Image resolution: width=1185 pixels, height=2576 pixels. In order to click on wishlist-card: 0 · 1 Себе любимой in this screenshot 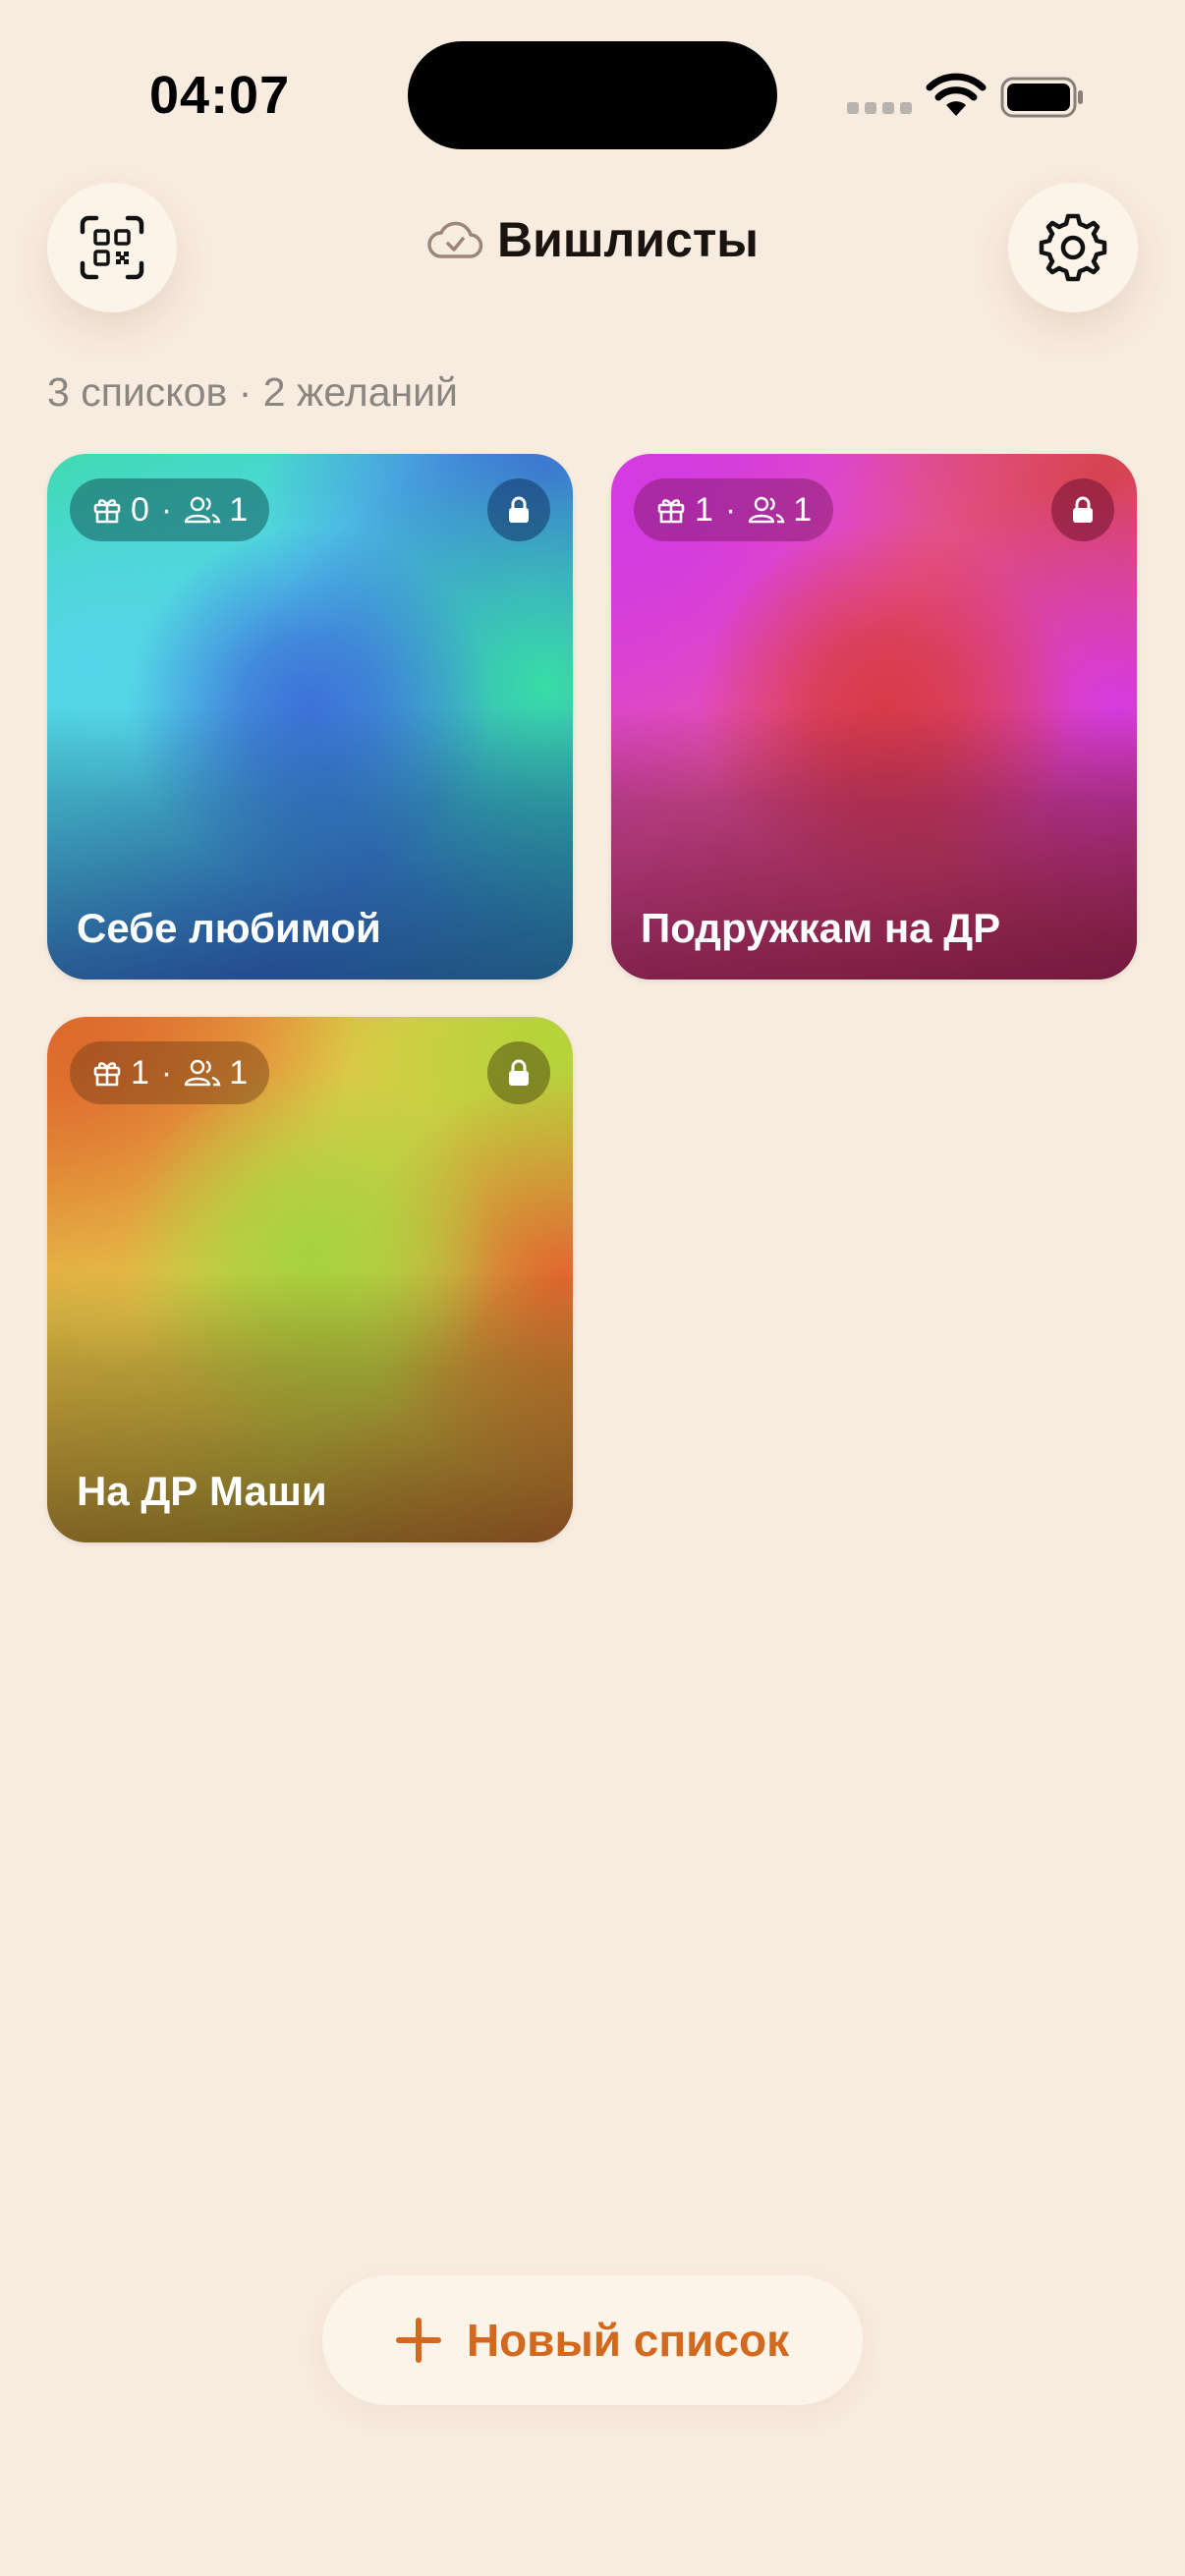, I will do `click(310, 717)`.